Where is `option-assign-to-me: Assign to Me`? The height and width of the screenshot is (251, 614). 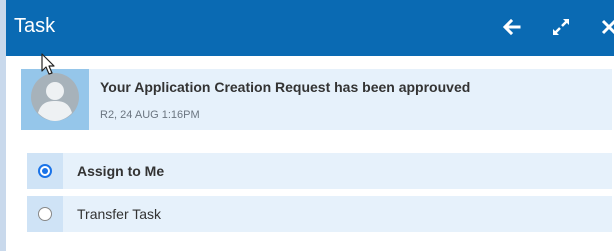 option-assign-to-me: Assign to Me is located at coordinates (319, 171).